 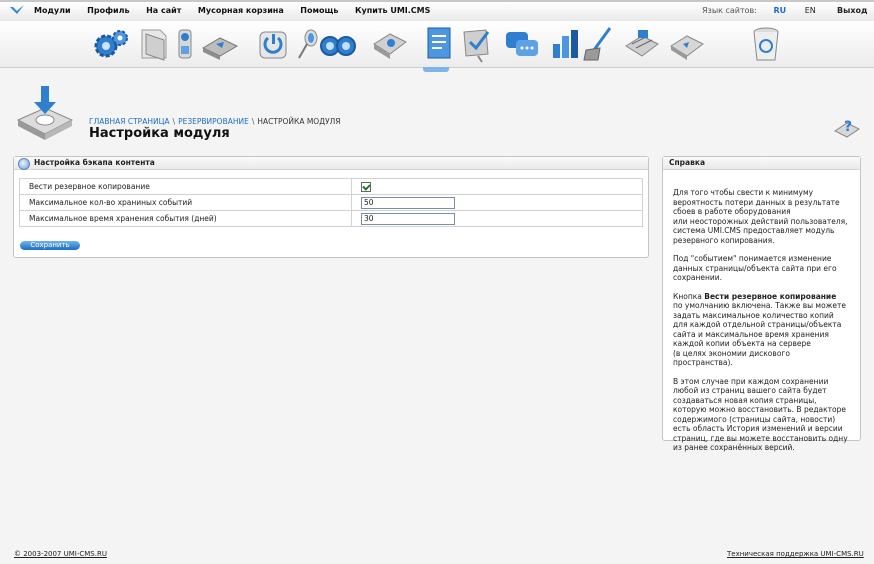 What do you see at coordinates (436, 69) in the screenshot?
I see `active-module-indicator` at bounding box center [436, 69].